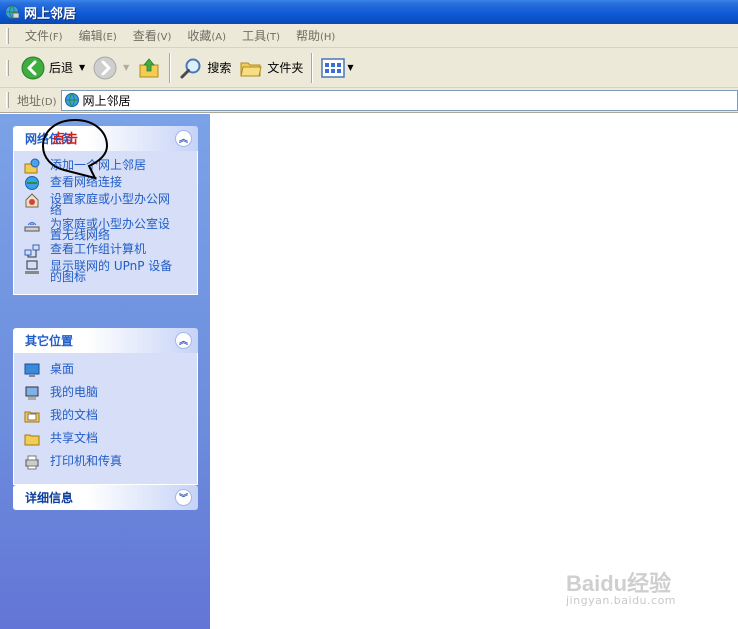 This screenshot has width=738, height=629. What do you see at coordinates (219, 37) in the screenshot?
I see `menu-favorites-accel: (A)` at bounding box center [219, 37].